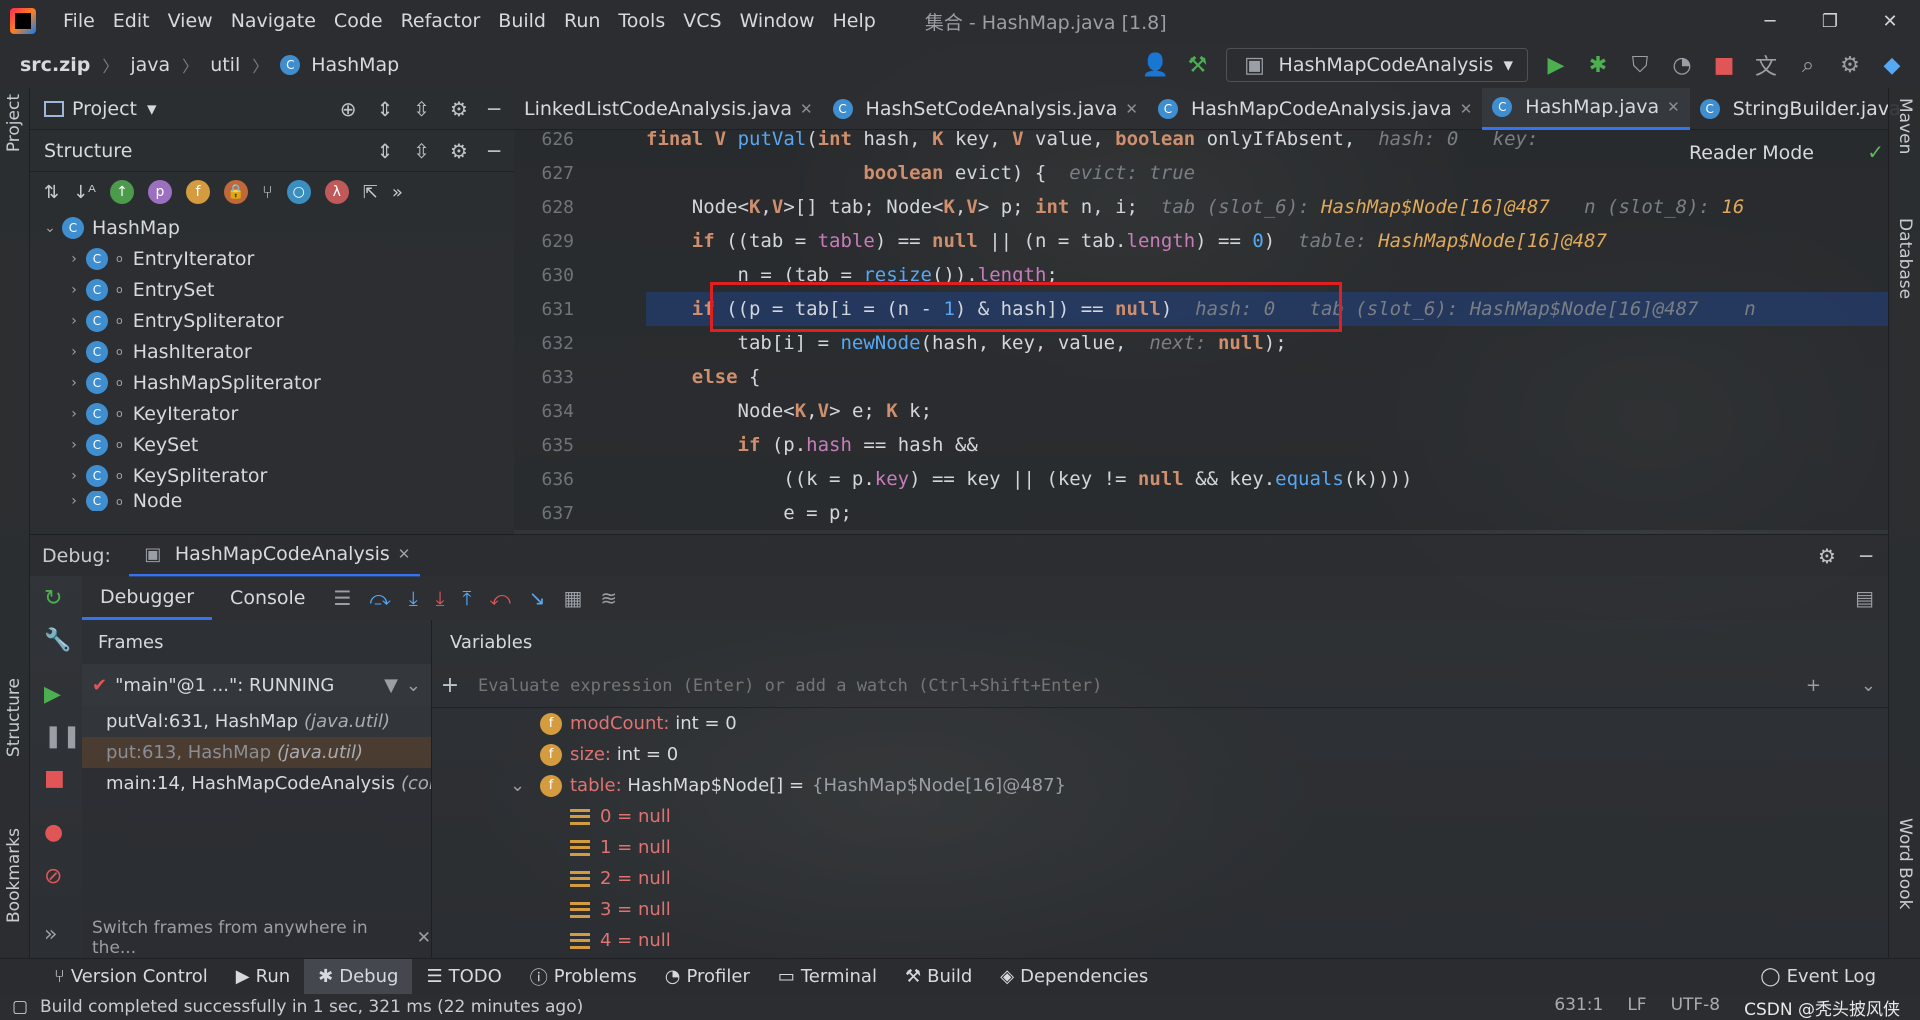 The image size is (1920, 1020). I want to click on tab-stringbuilder: C StringBuilder.java, so click(1800, 109).